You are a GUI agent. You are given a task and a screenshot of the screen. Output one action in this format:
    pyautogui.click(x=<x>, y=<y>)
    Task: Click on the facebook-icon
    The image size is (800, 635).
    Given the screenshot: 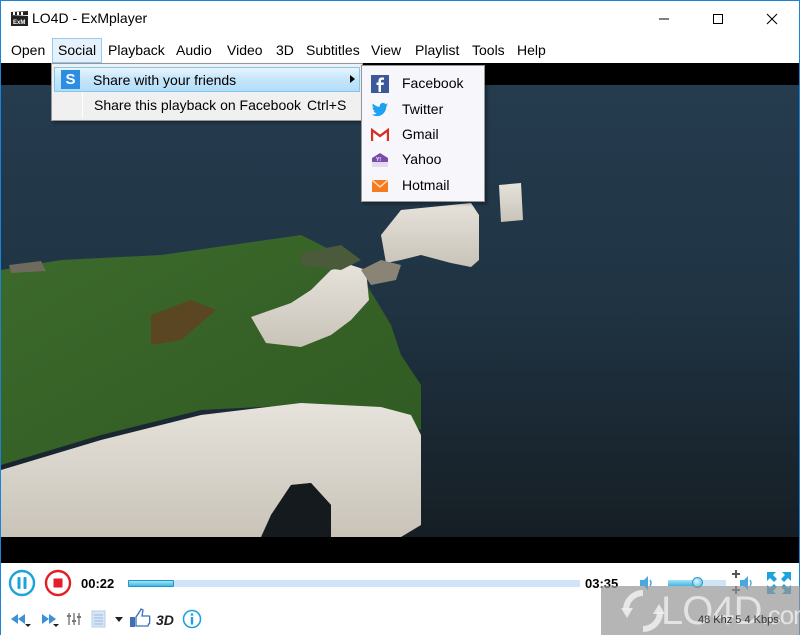 What is the action you would take?
    pyautogui.click(x=380, y=84)
    